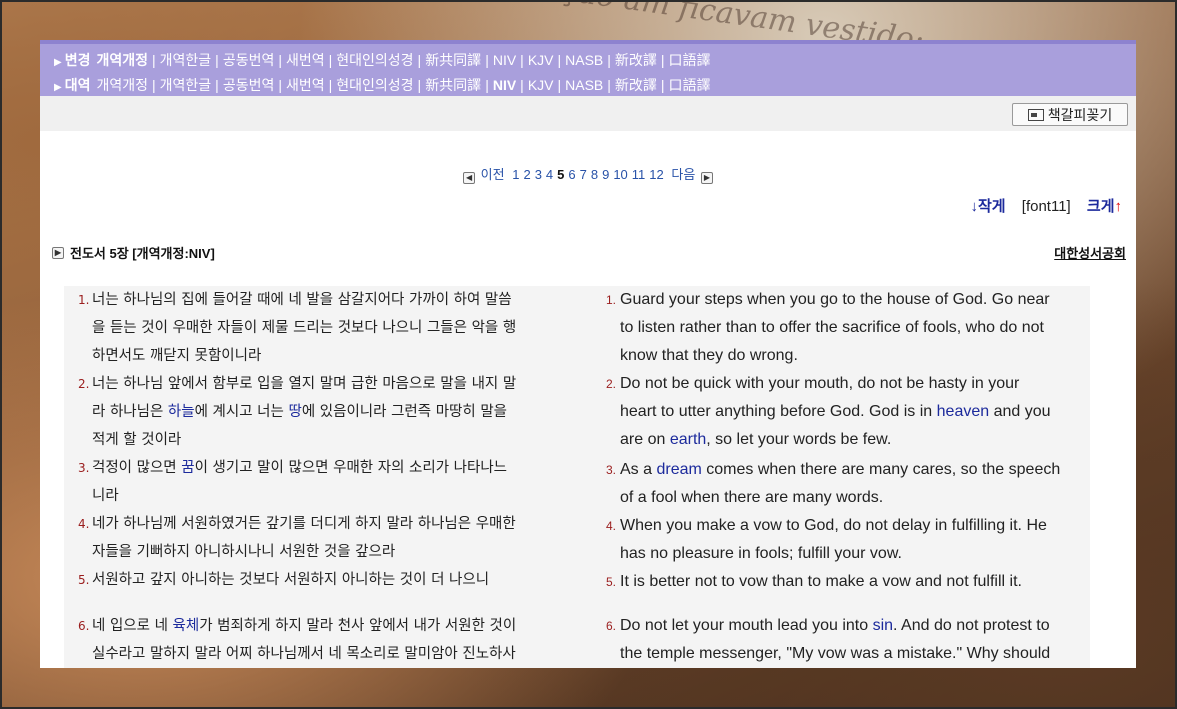  What do you see at coordinates (538, 174) in the screenshot?
I see `page-link: 3` at bounding box center [538, 174].